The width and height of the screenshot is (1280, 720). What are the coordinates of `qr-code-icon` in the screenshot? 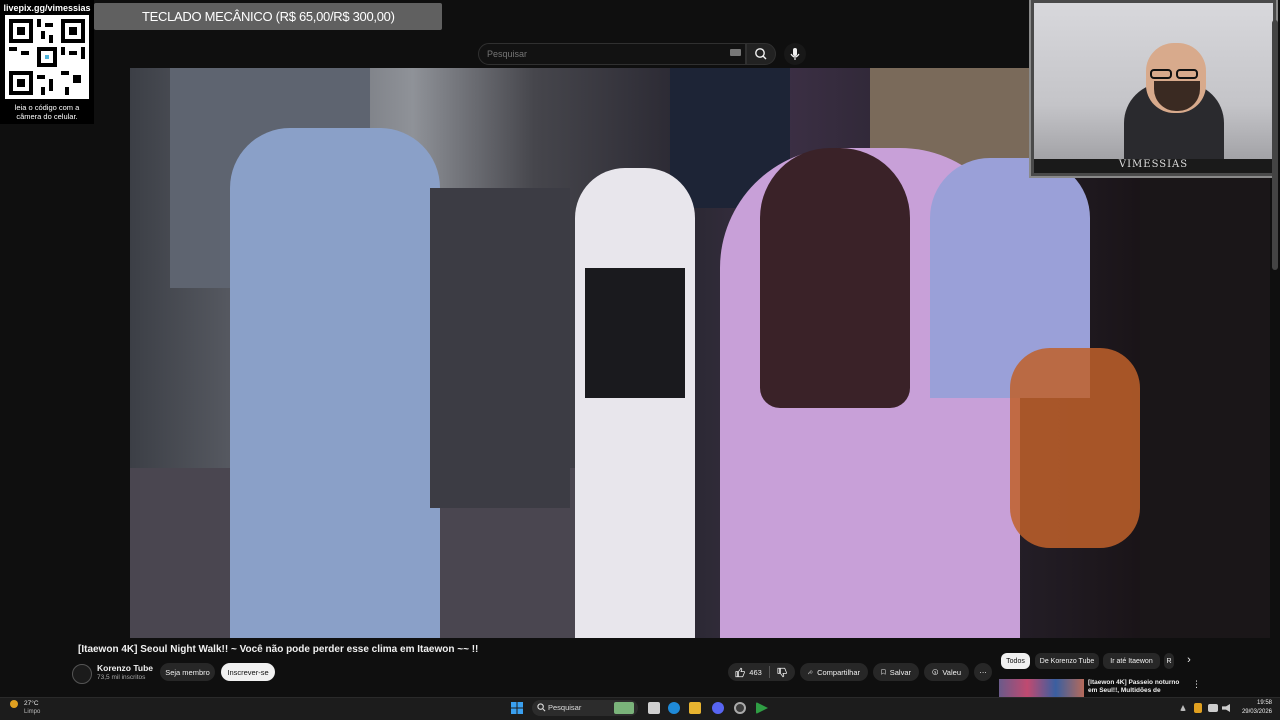 It's located at (47, 57).